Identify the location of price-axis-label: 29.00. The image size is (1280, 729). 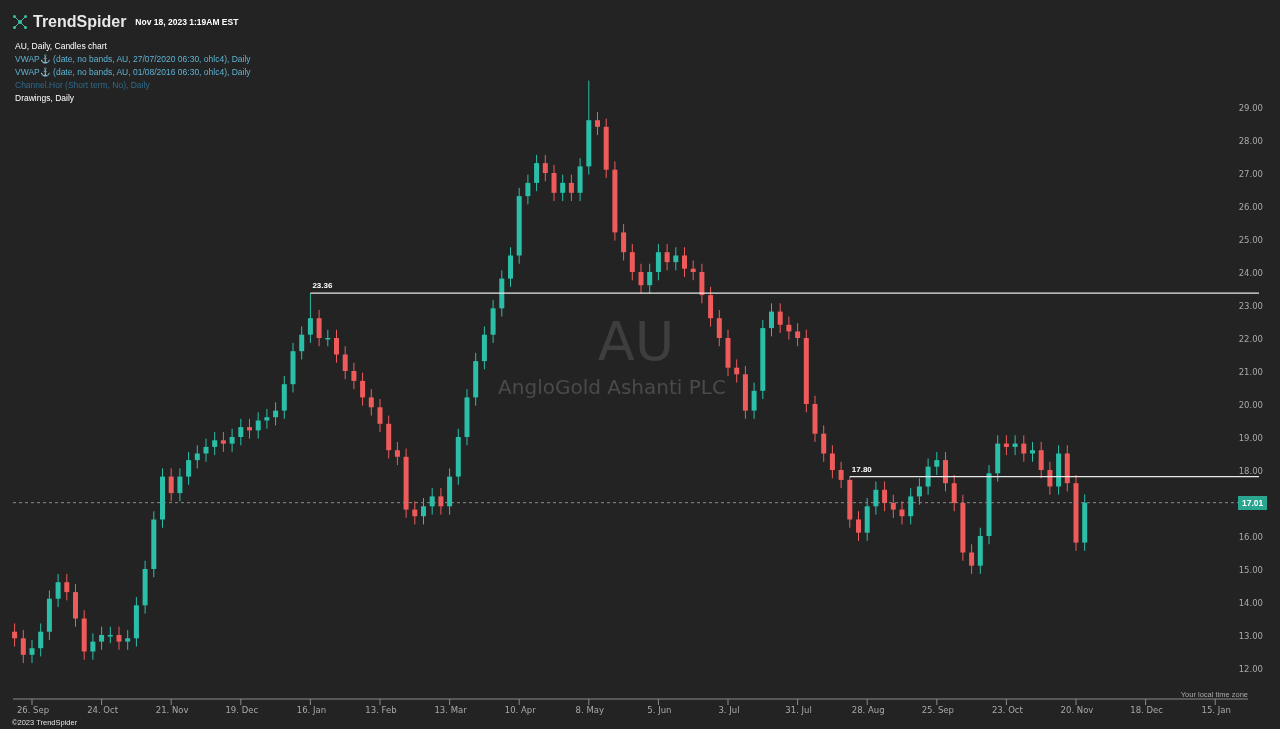
(1250, 108).